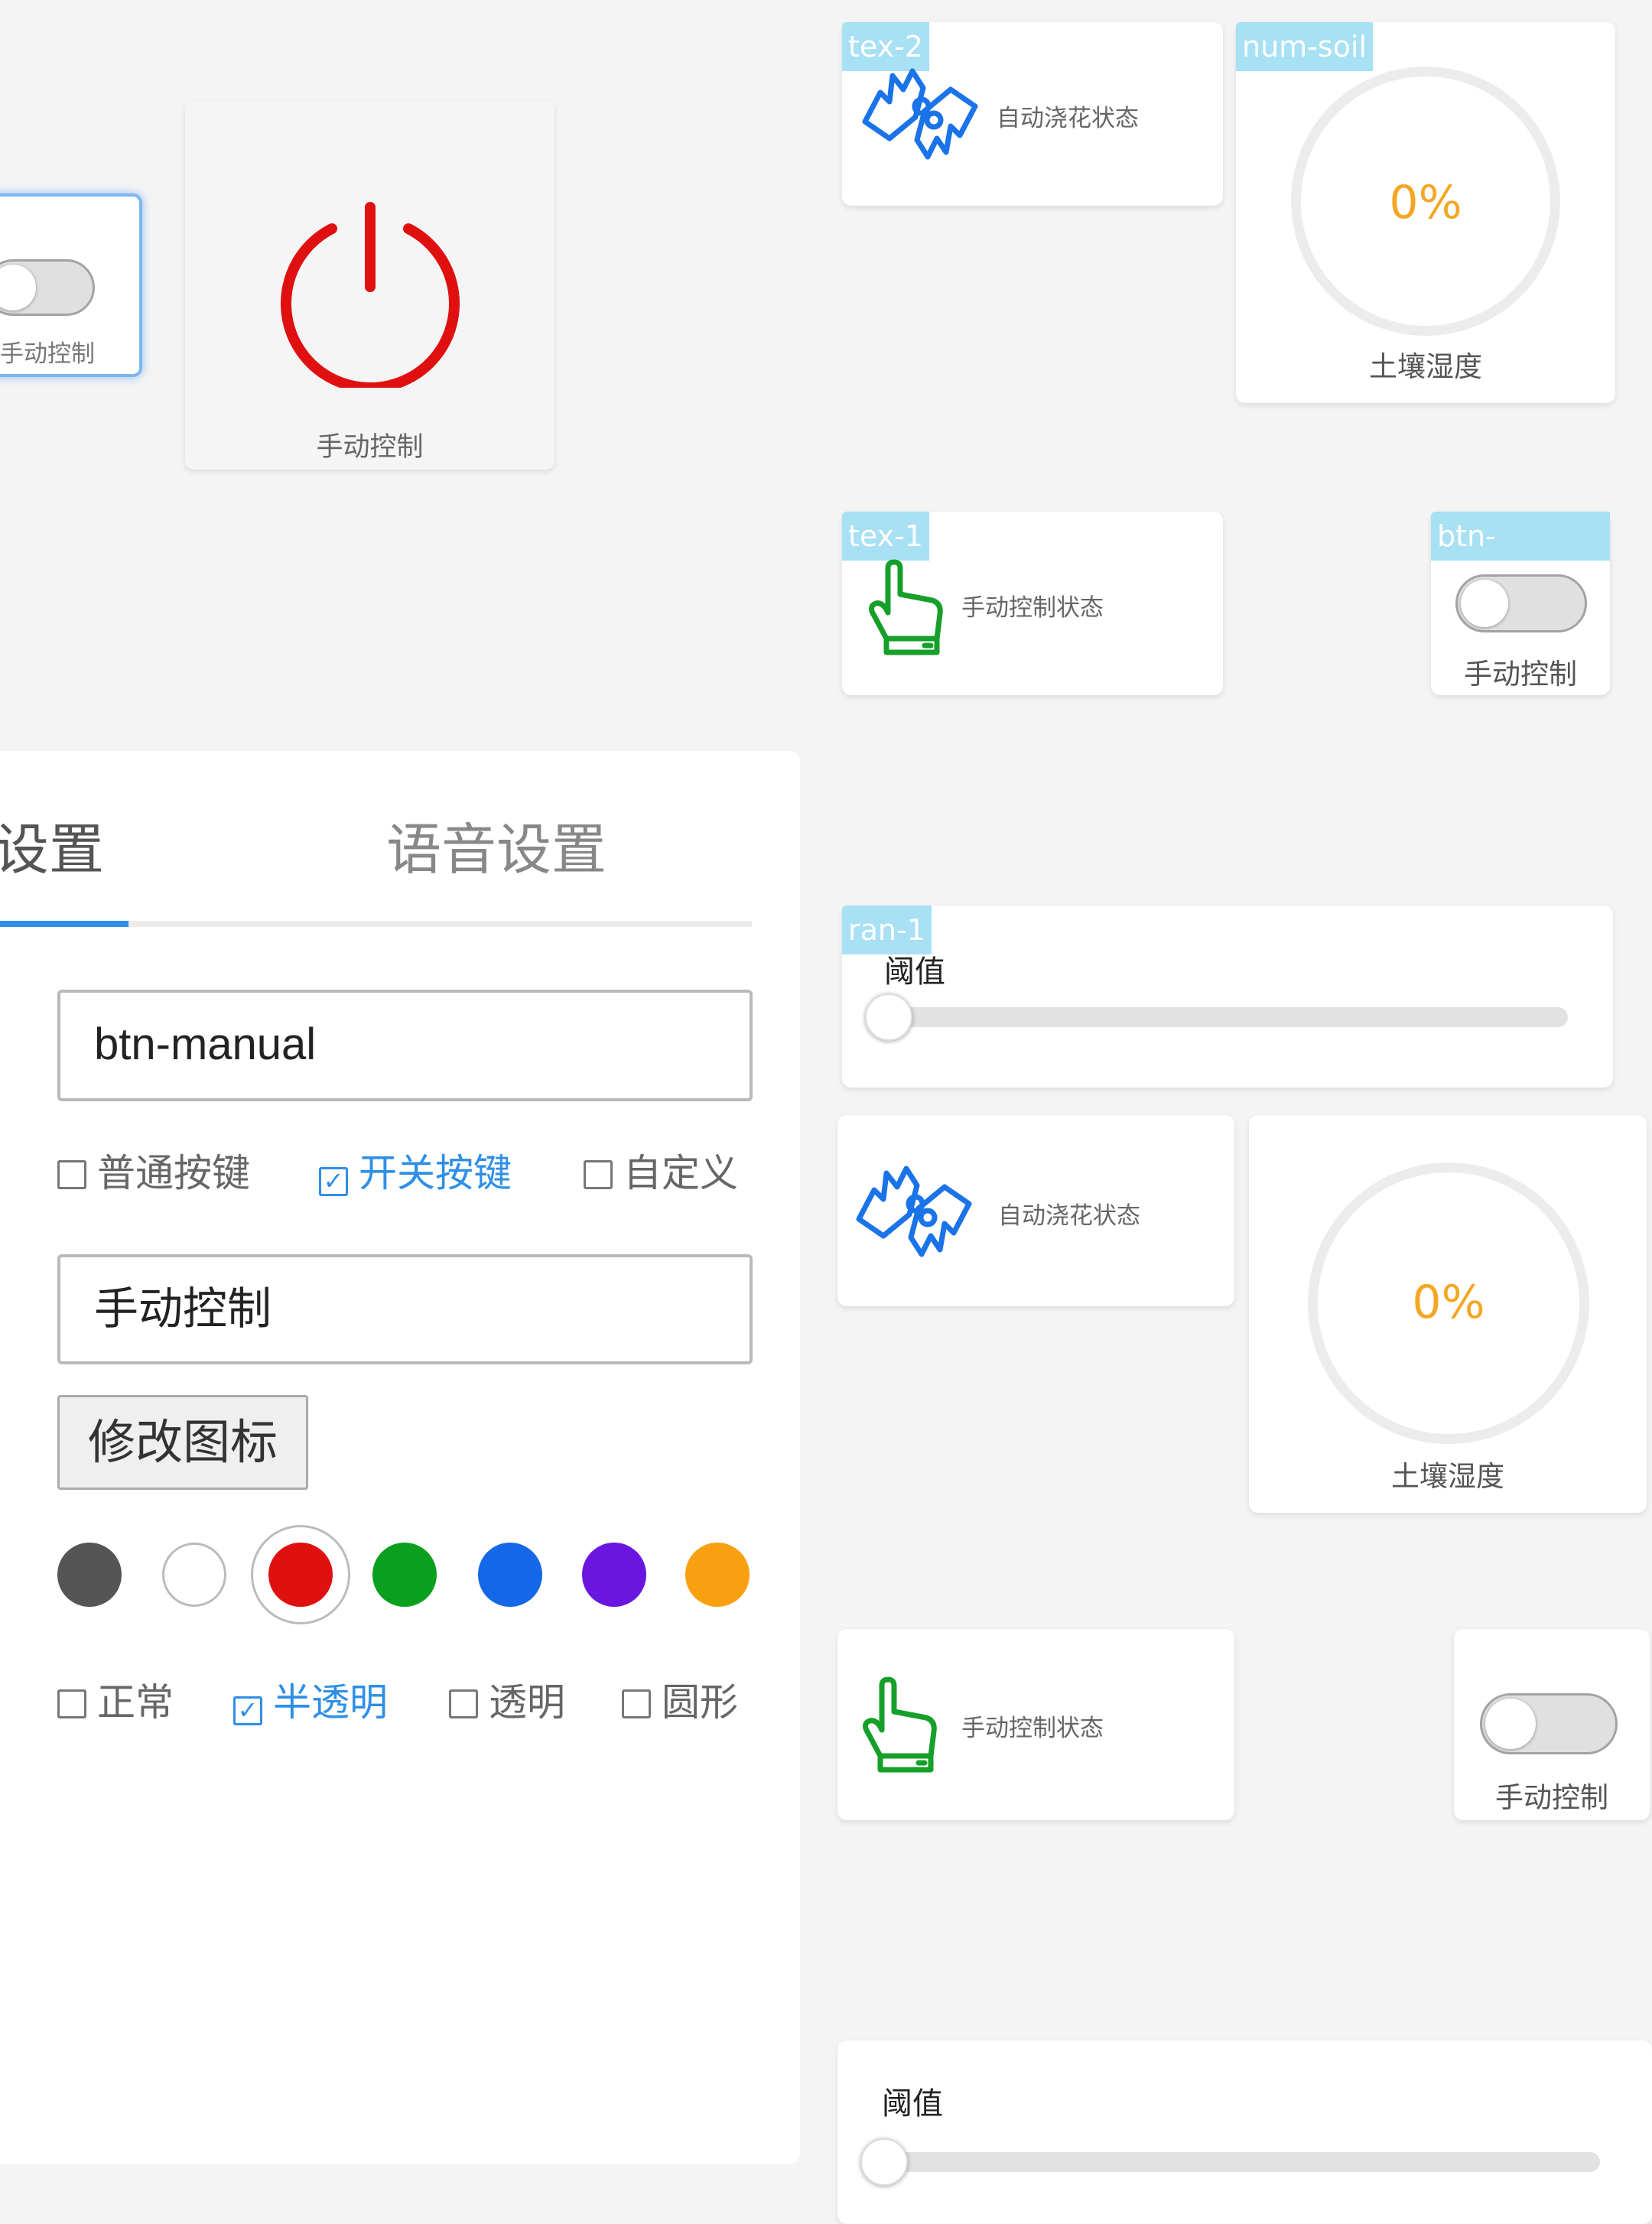  I want to click on style-translucent-checkbox: ✓ 半透明, so click(311, 1700).